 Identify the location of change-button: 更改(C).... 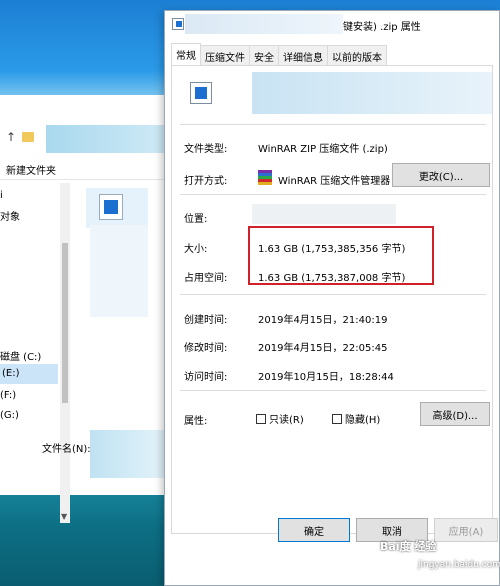
(441, 175).